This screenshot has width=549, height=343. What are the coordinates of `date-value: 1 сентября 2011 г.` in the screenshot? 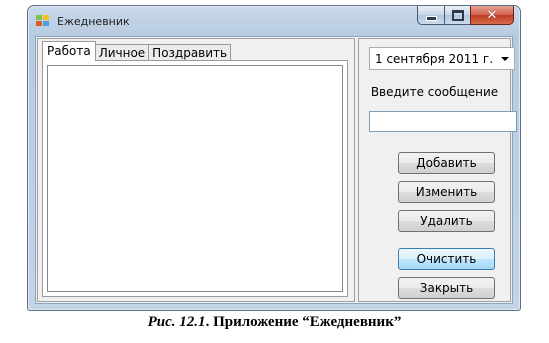 It's located at (434, 59).